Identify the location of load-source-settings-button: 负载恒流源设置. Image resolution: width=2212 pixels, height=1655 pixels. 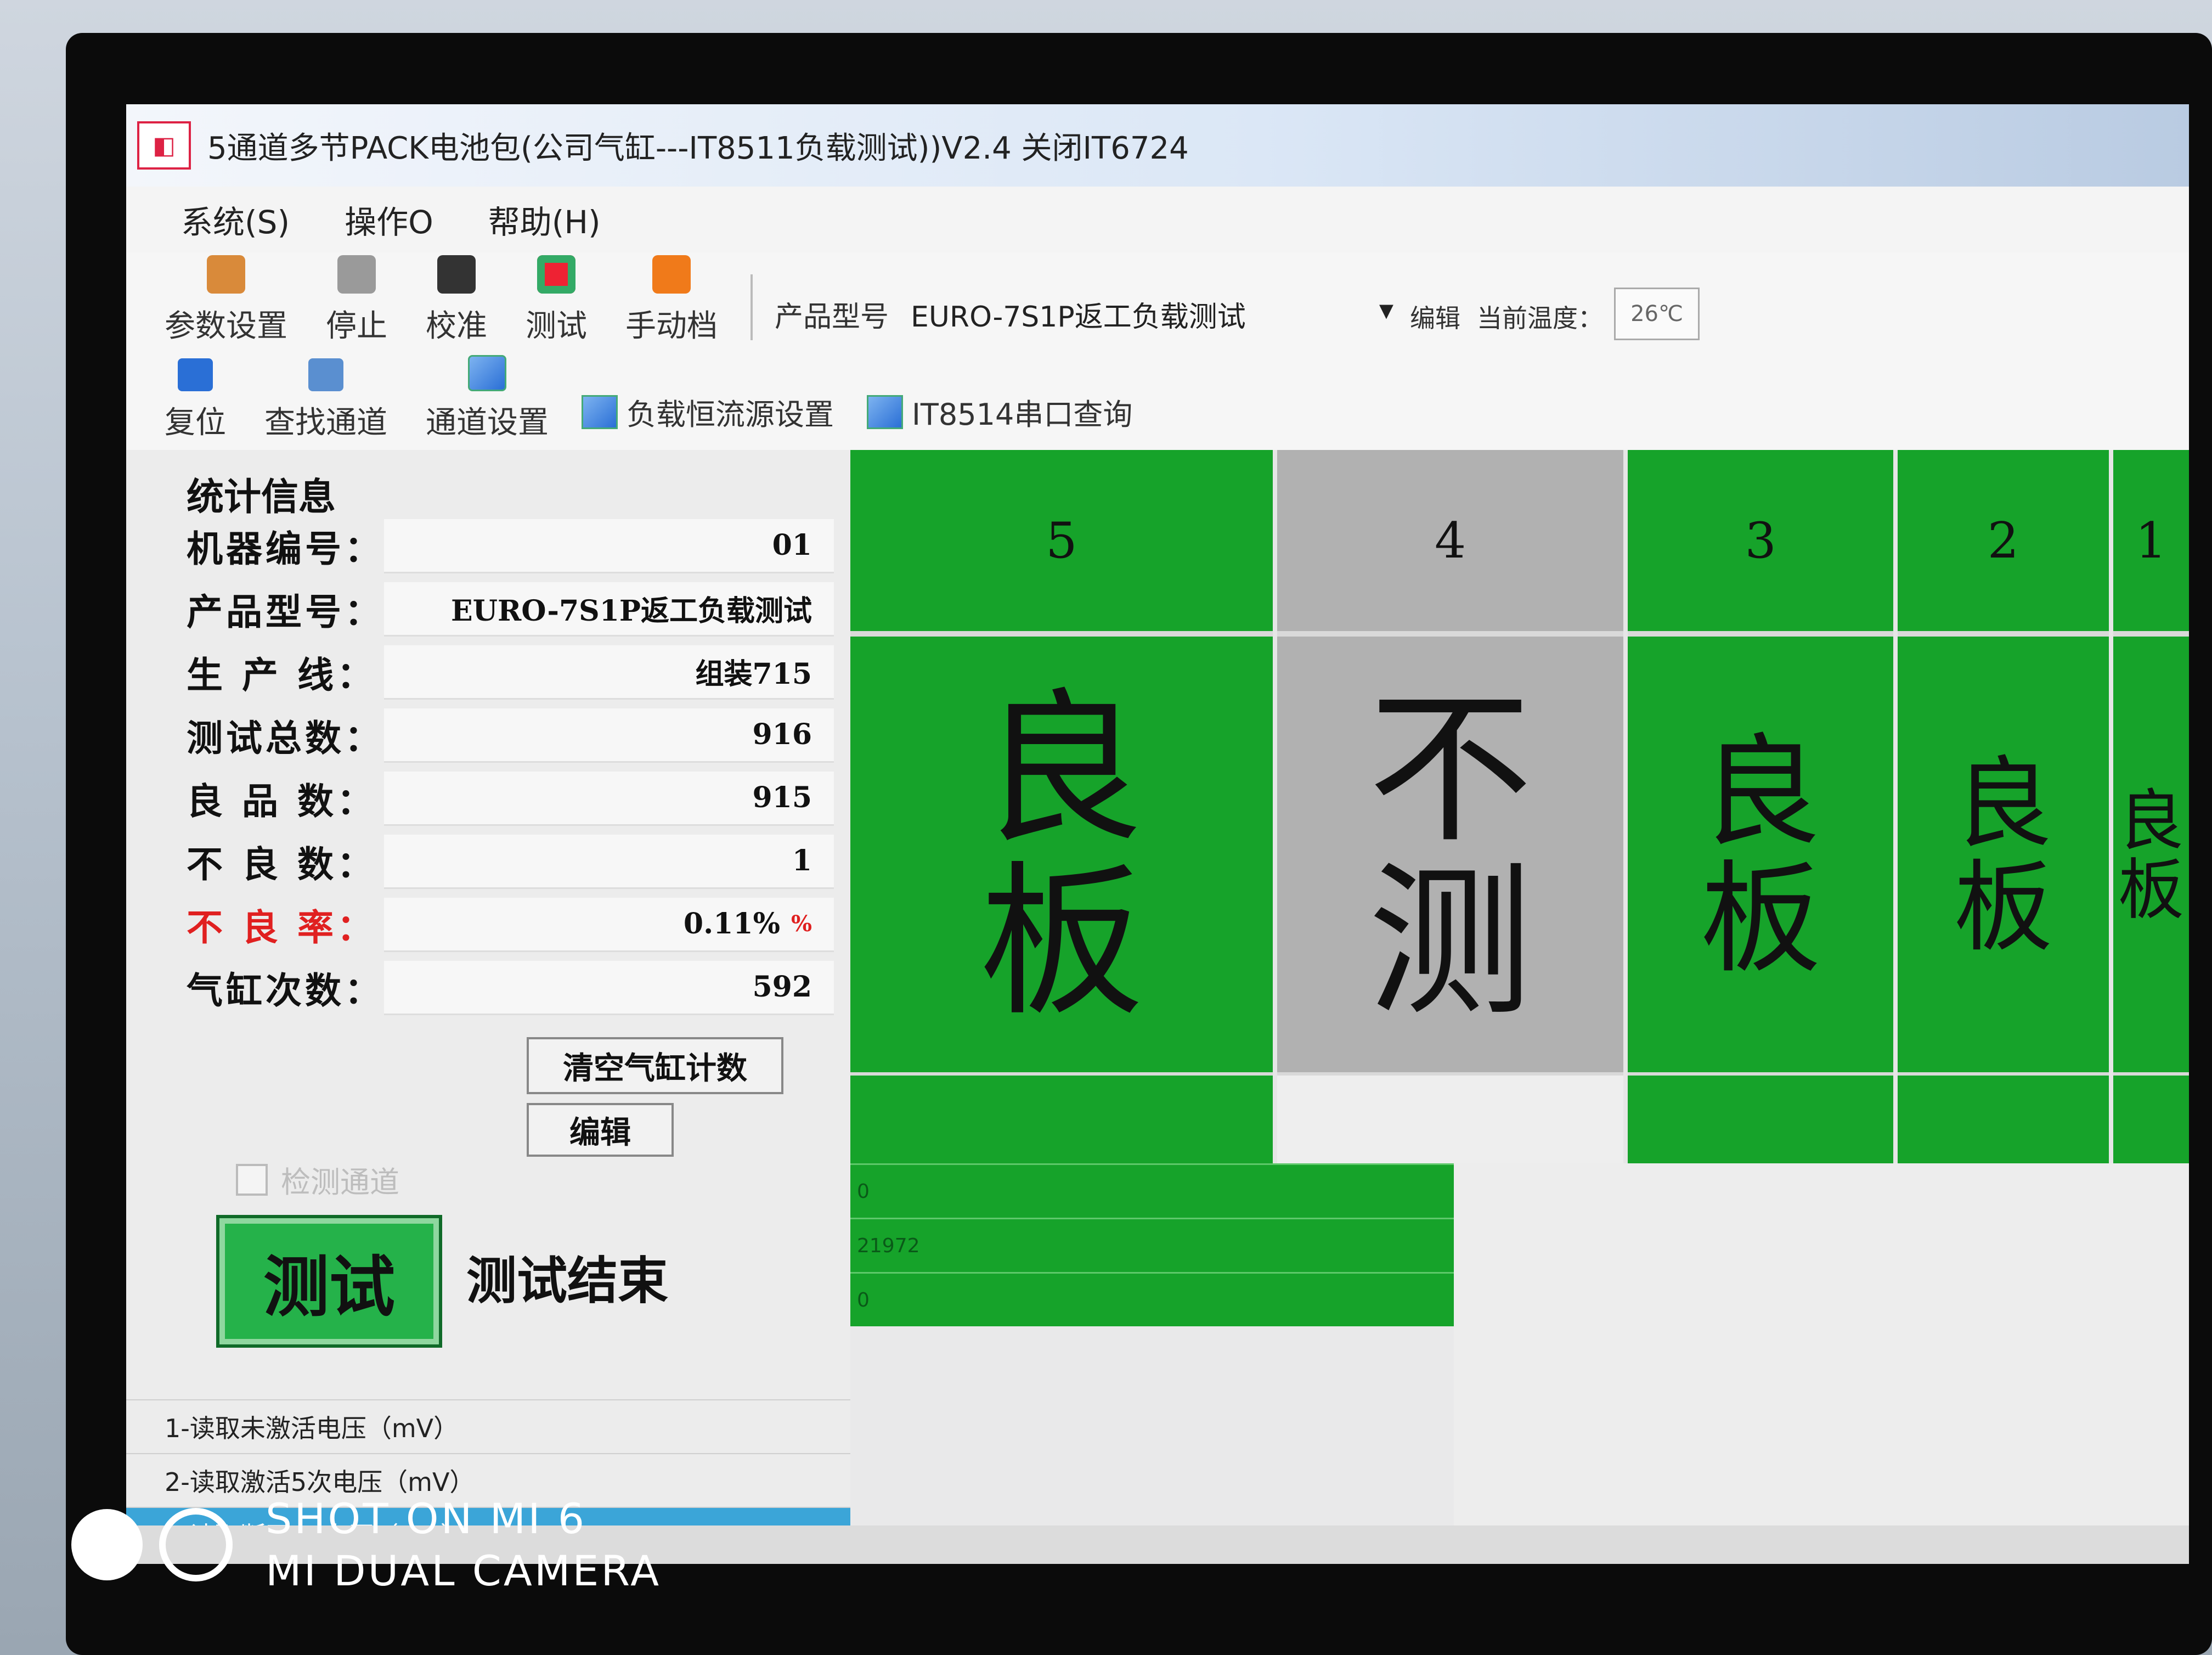
(708, 420).